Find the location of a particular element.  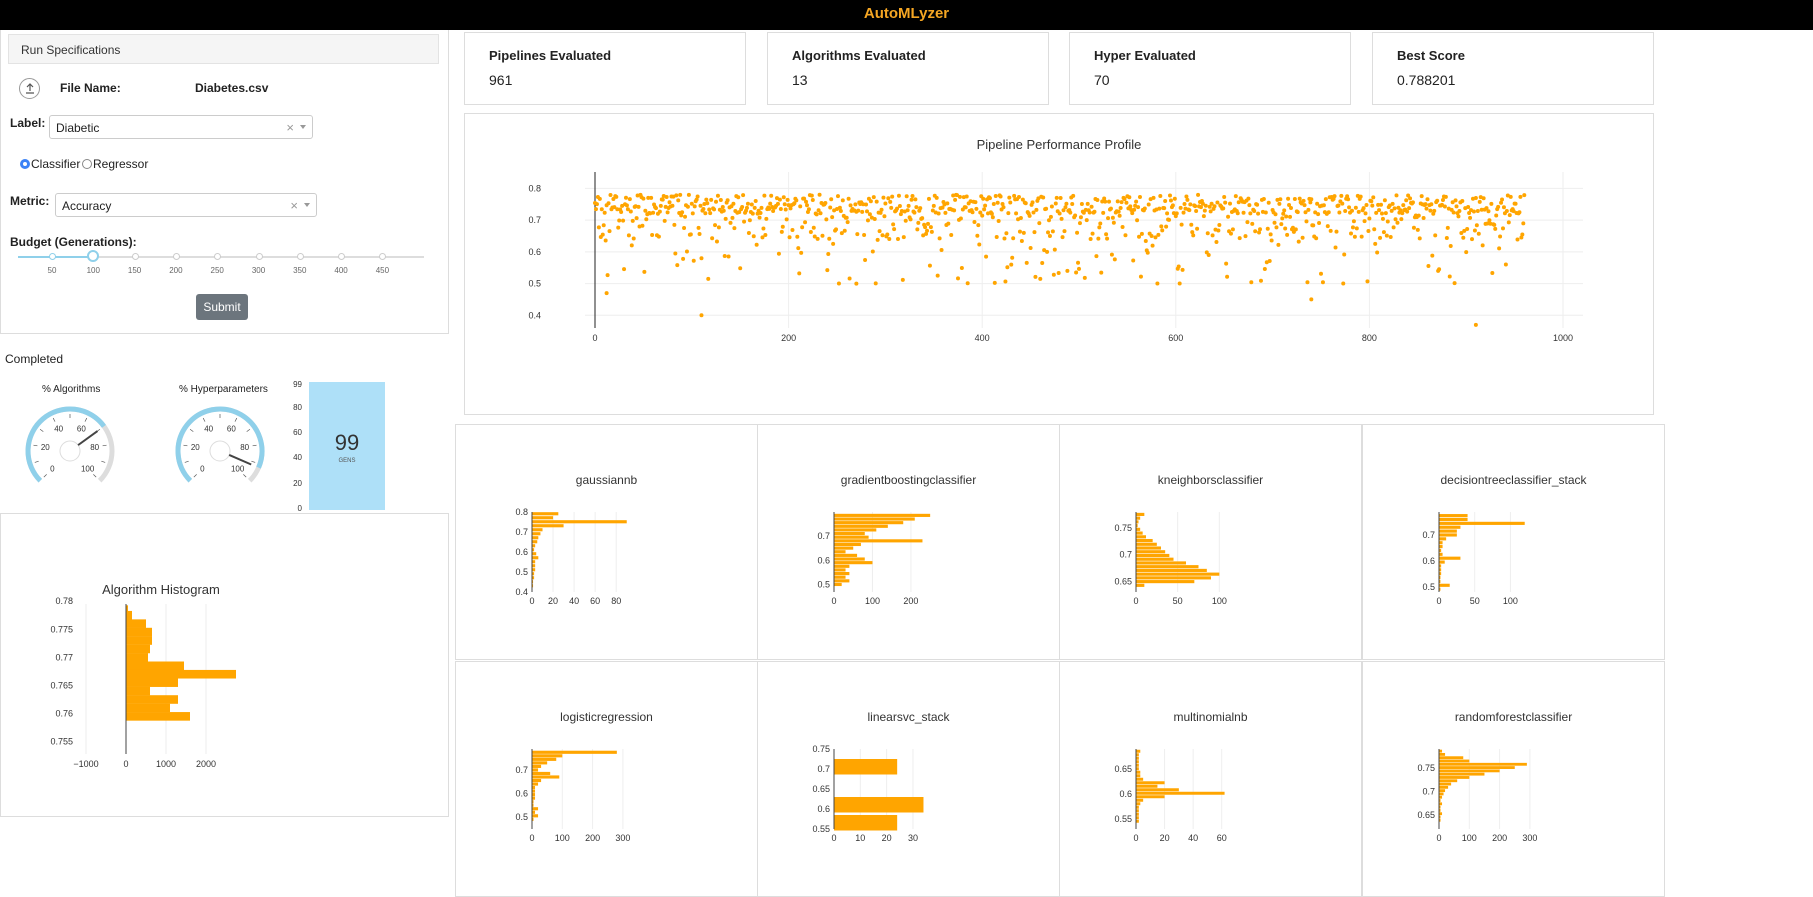

metric-label: Metric: is located at coordinates (30, 201).